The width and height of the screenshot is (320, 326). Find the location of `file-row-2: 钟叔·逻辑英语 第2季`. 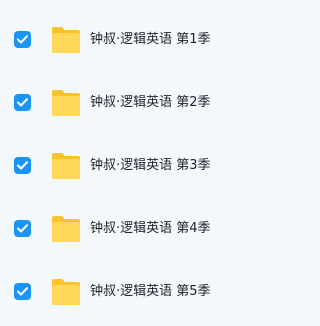

file-row-2: 钟叔·逻辑英语 第2季 is located at coordinates (139, 103).